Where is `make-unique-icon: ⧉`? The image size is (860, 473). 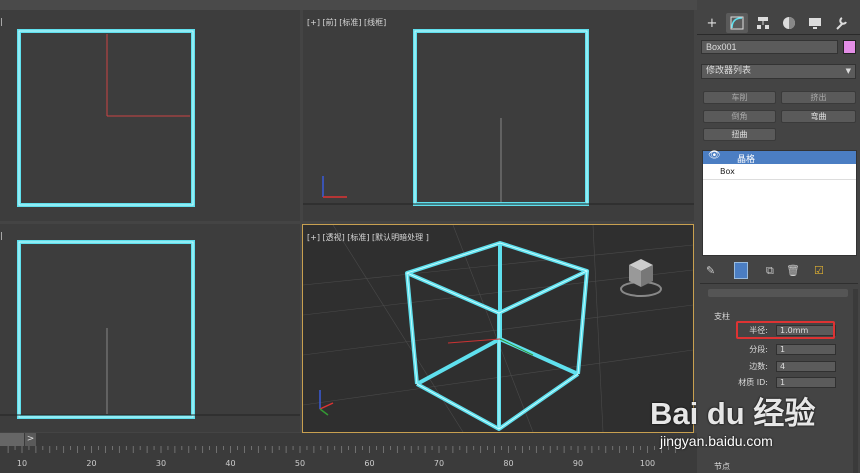 make-unique-icon: ⧉ is located at coordinates (770, 271).